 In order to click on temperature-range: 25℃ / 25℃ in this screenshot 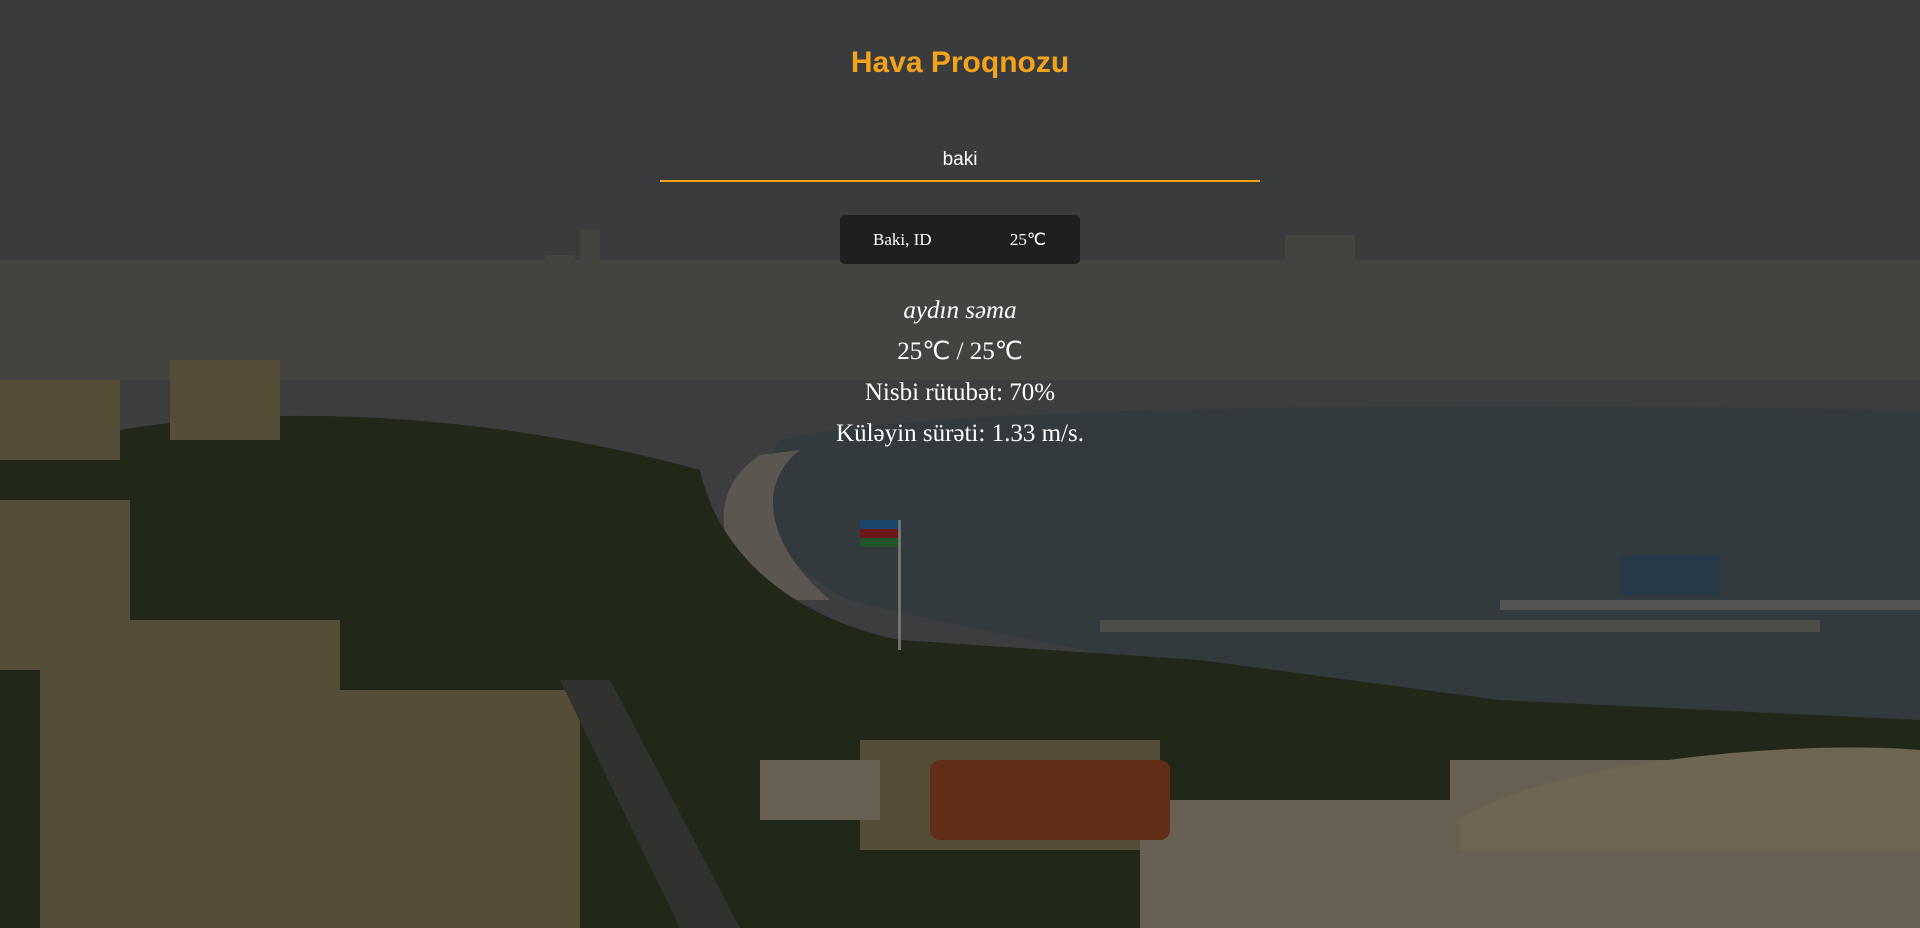, I will do `click(960, 351)`.